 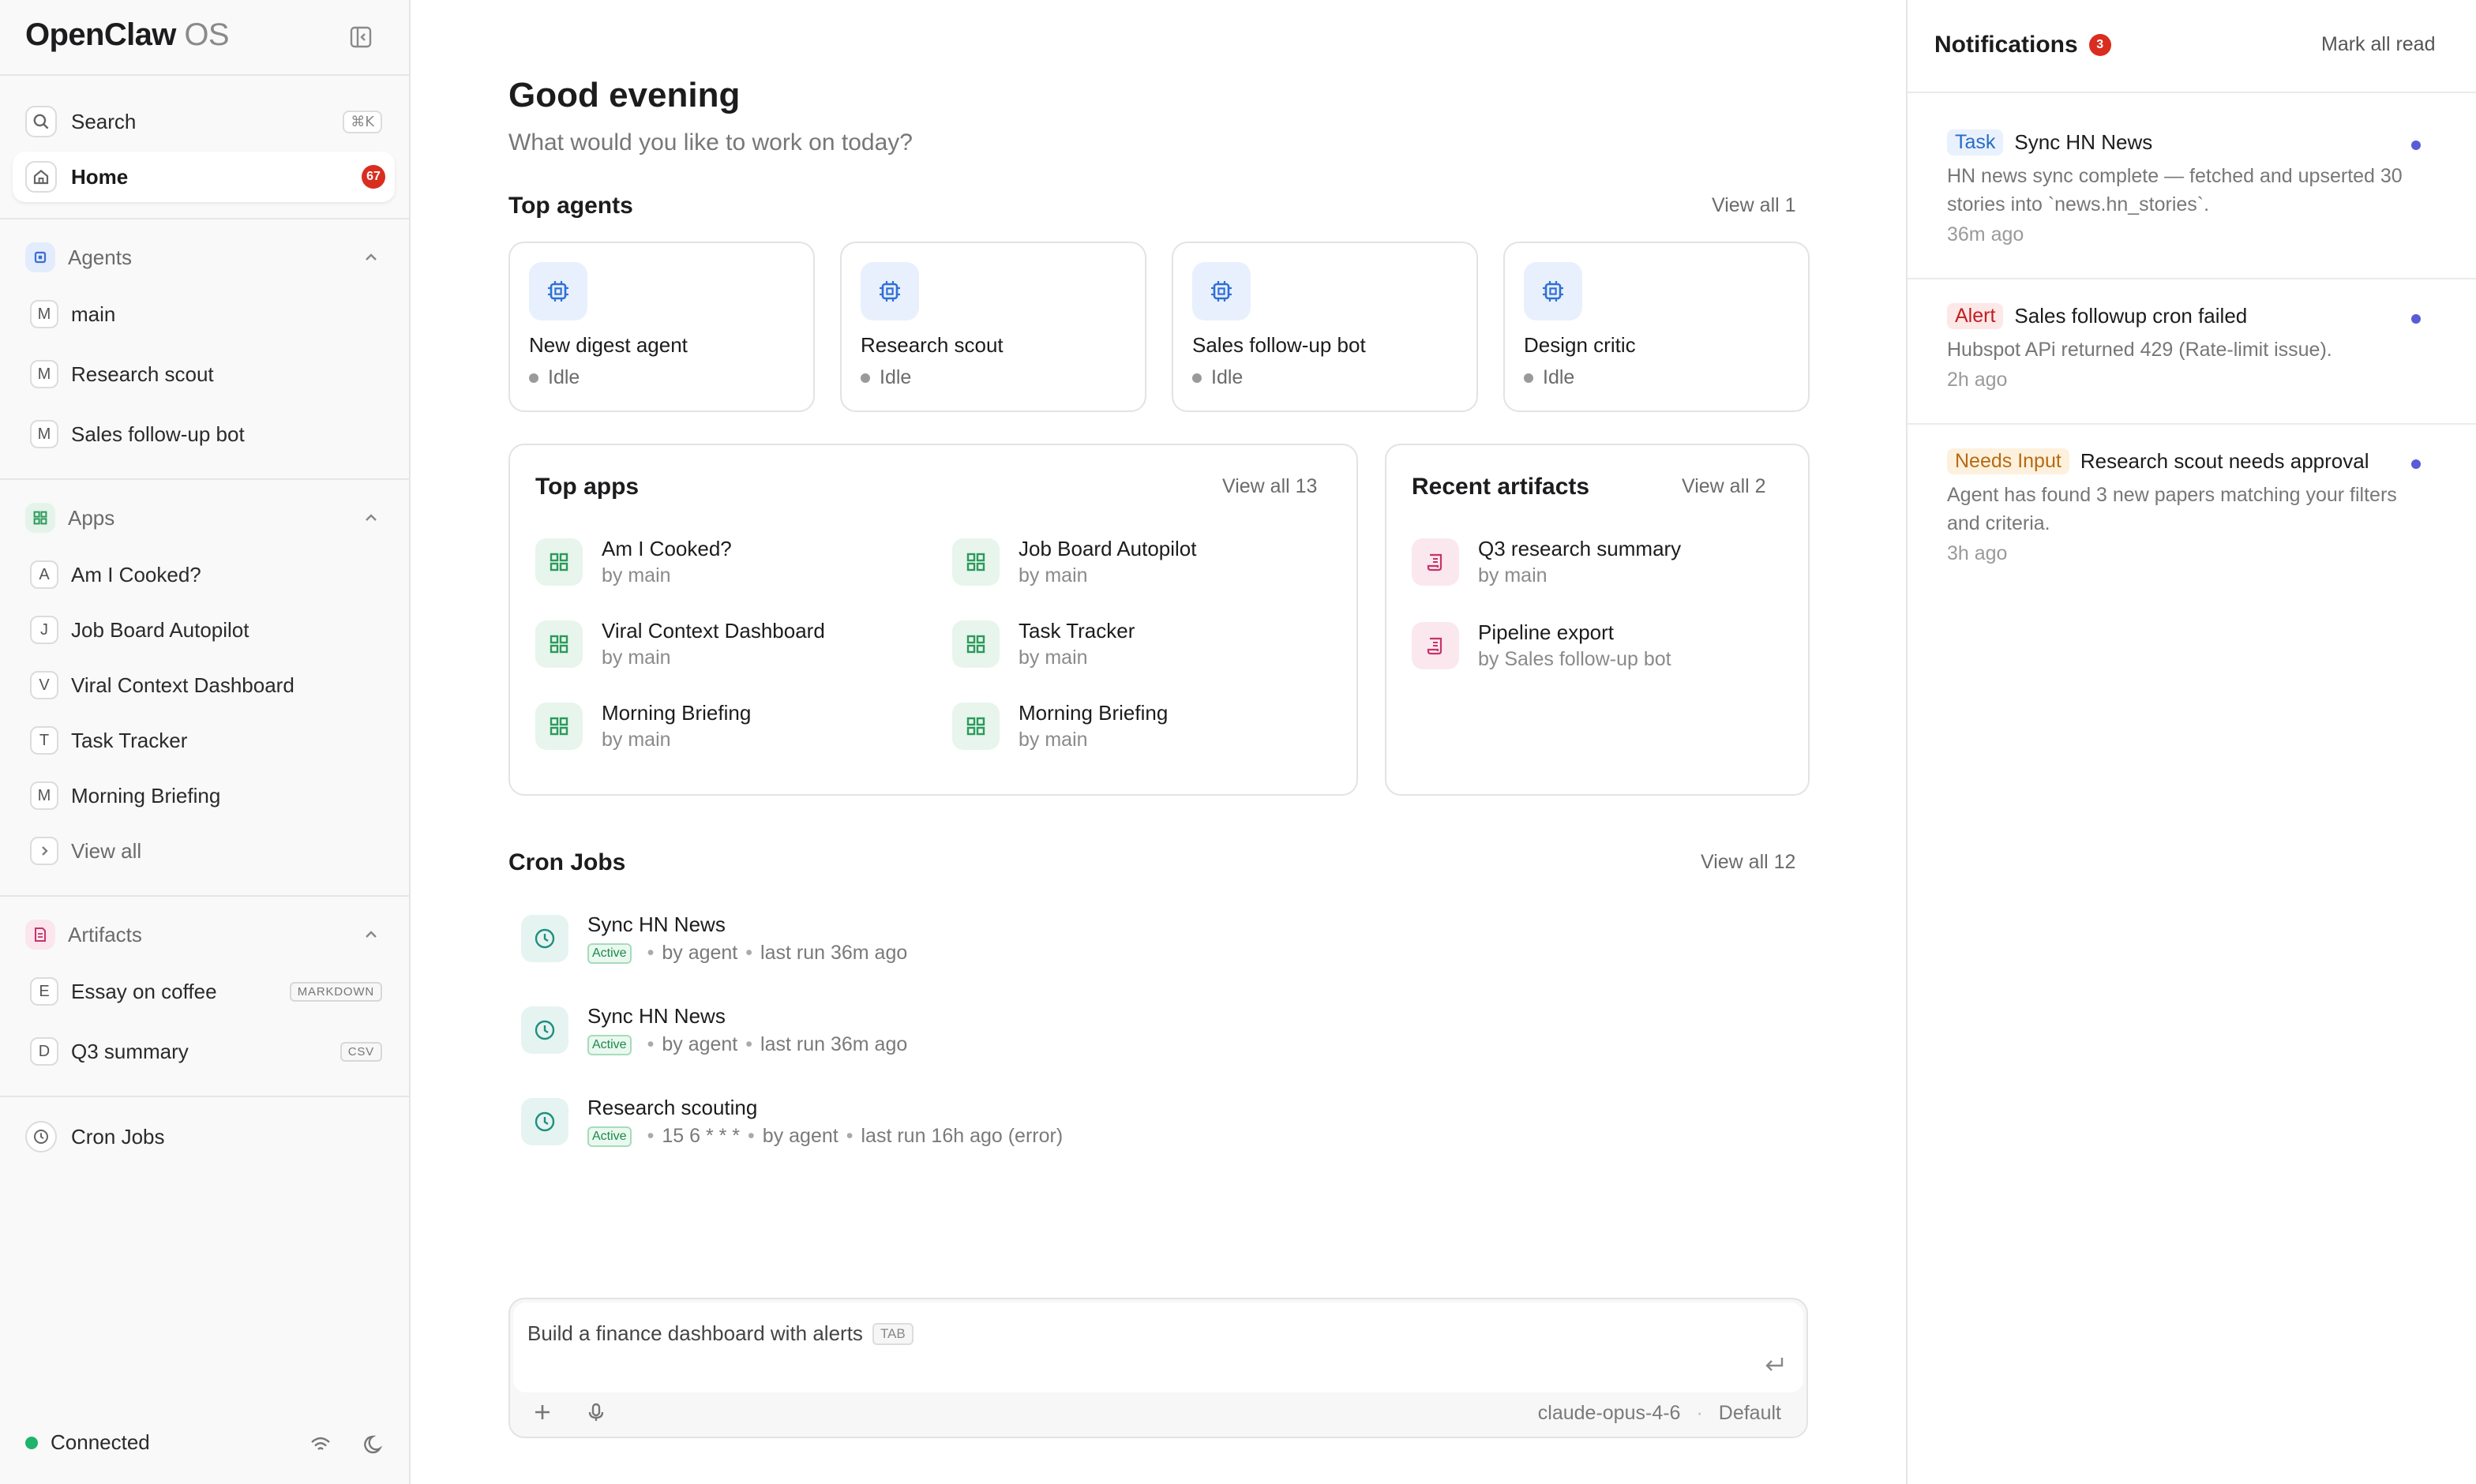 I want to click on enter-icon, so click(x=1774, y=1364).